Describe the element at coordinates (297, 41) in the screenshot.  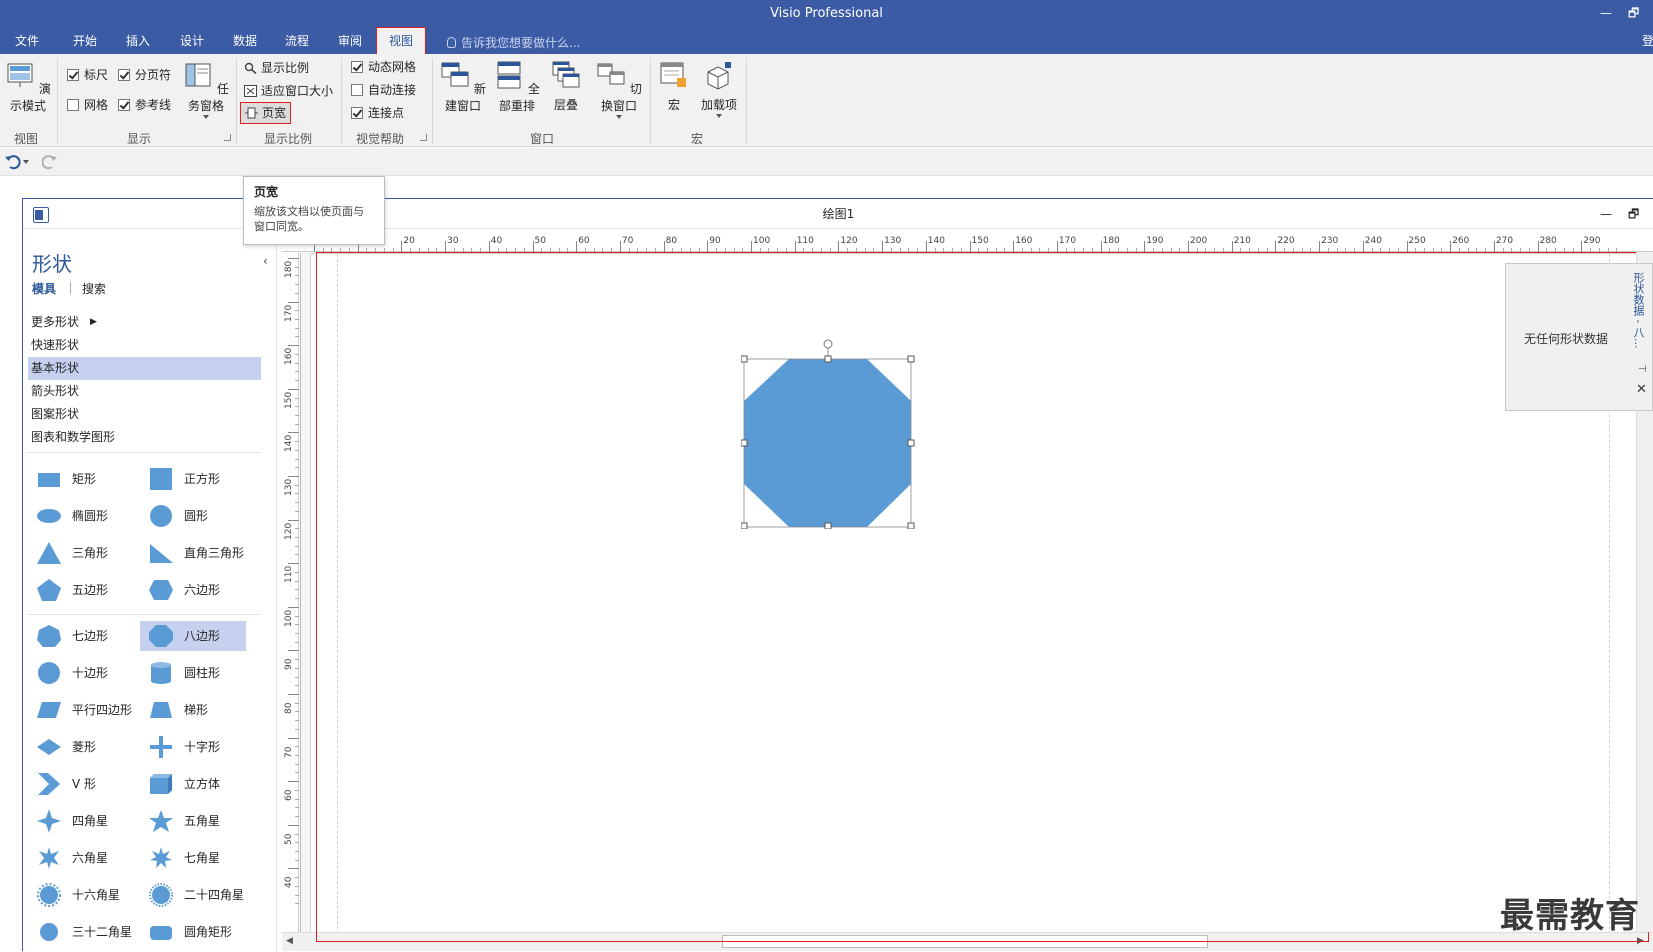
I see `tab-process: 流程` at that location.